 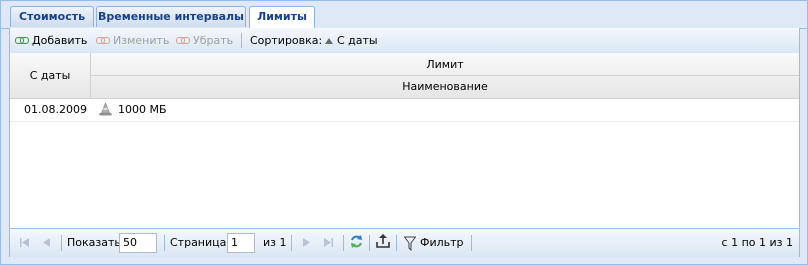 What do you see at coordinates (357, 40) in the screenshot?
I see `sort-field-label: С даты` at bounding box center [357, 40].